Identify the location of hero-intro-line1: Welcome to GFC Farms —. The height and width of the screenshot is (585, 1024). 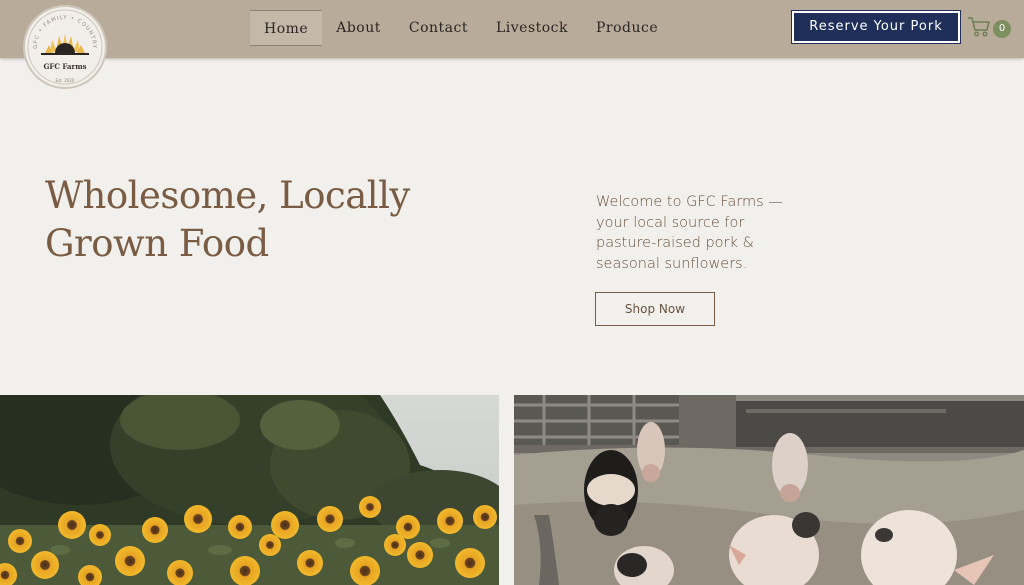
(689, 202).